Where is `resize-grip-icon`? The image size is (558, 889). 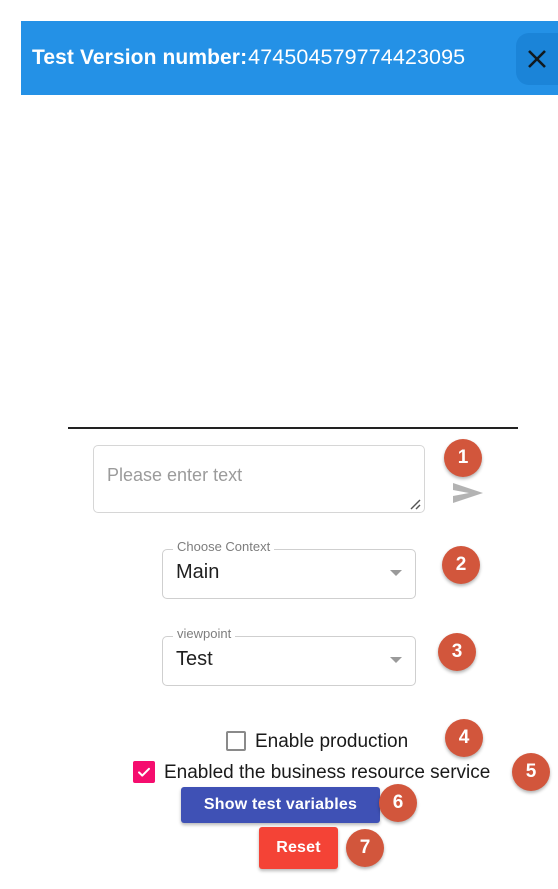 resize-grip-icon is located at coordinates (414, 503).